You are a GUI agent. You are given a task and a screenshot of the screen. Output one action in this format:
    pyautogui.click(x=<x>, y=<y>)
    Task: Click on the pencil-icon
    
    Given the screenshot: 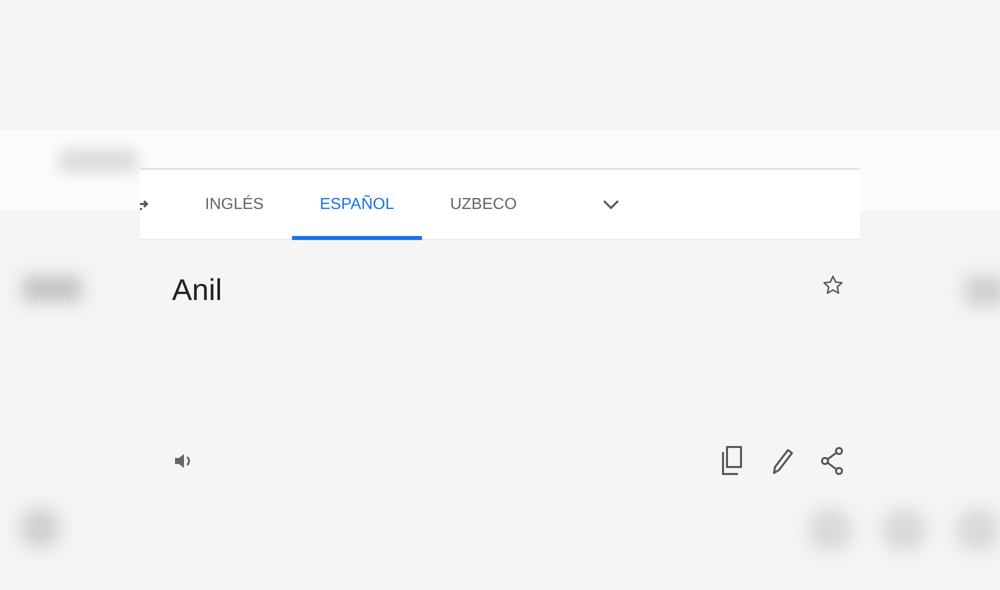 What is the action you would take?
    pyautogui.click(x=782, y=461)
    